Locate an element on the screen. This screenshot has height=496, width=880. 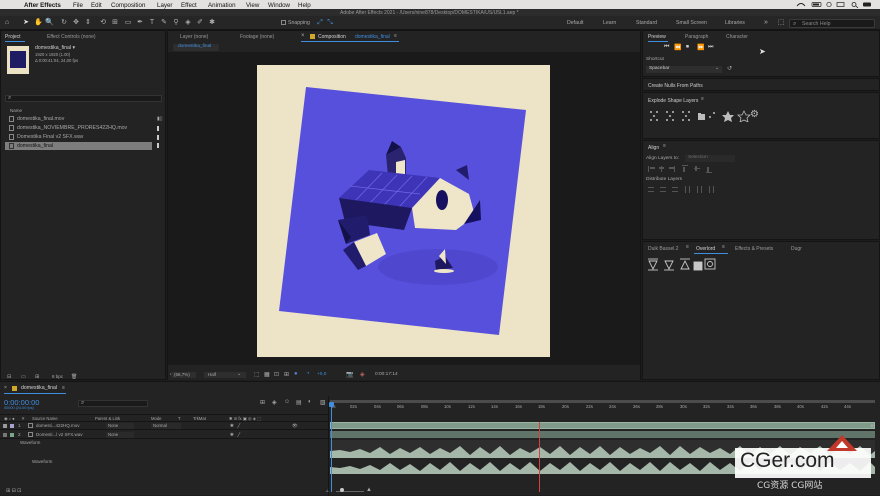
menu-composition: Composition is located at coordinates (128, 5).